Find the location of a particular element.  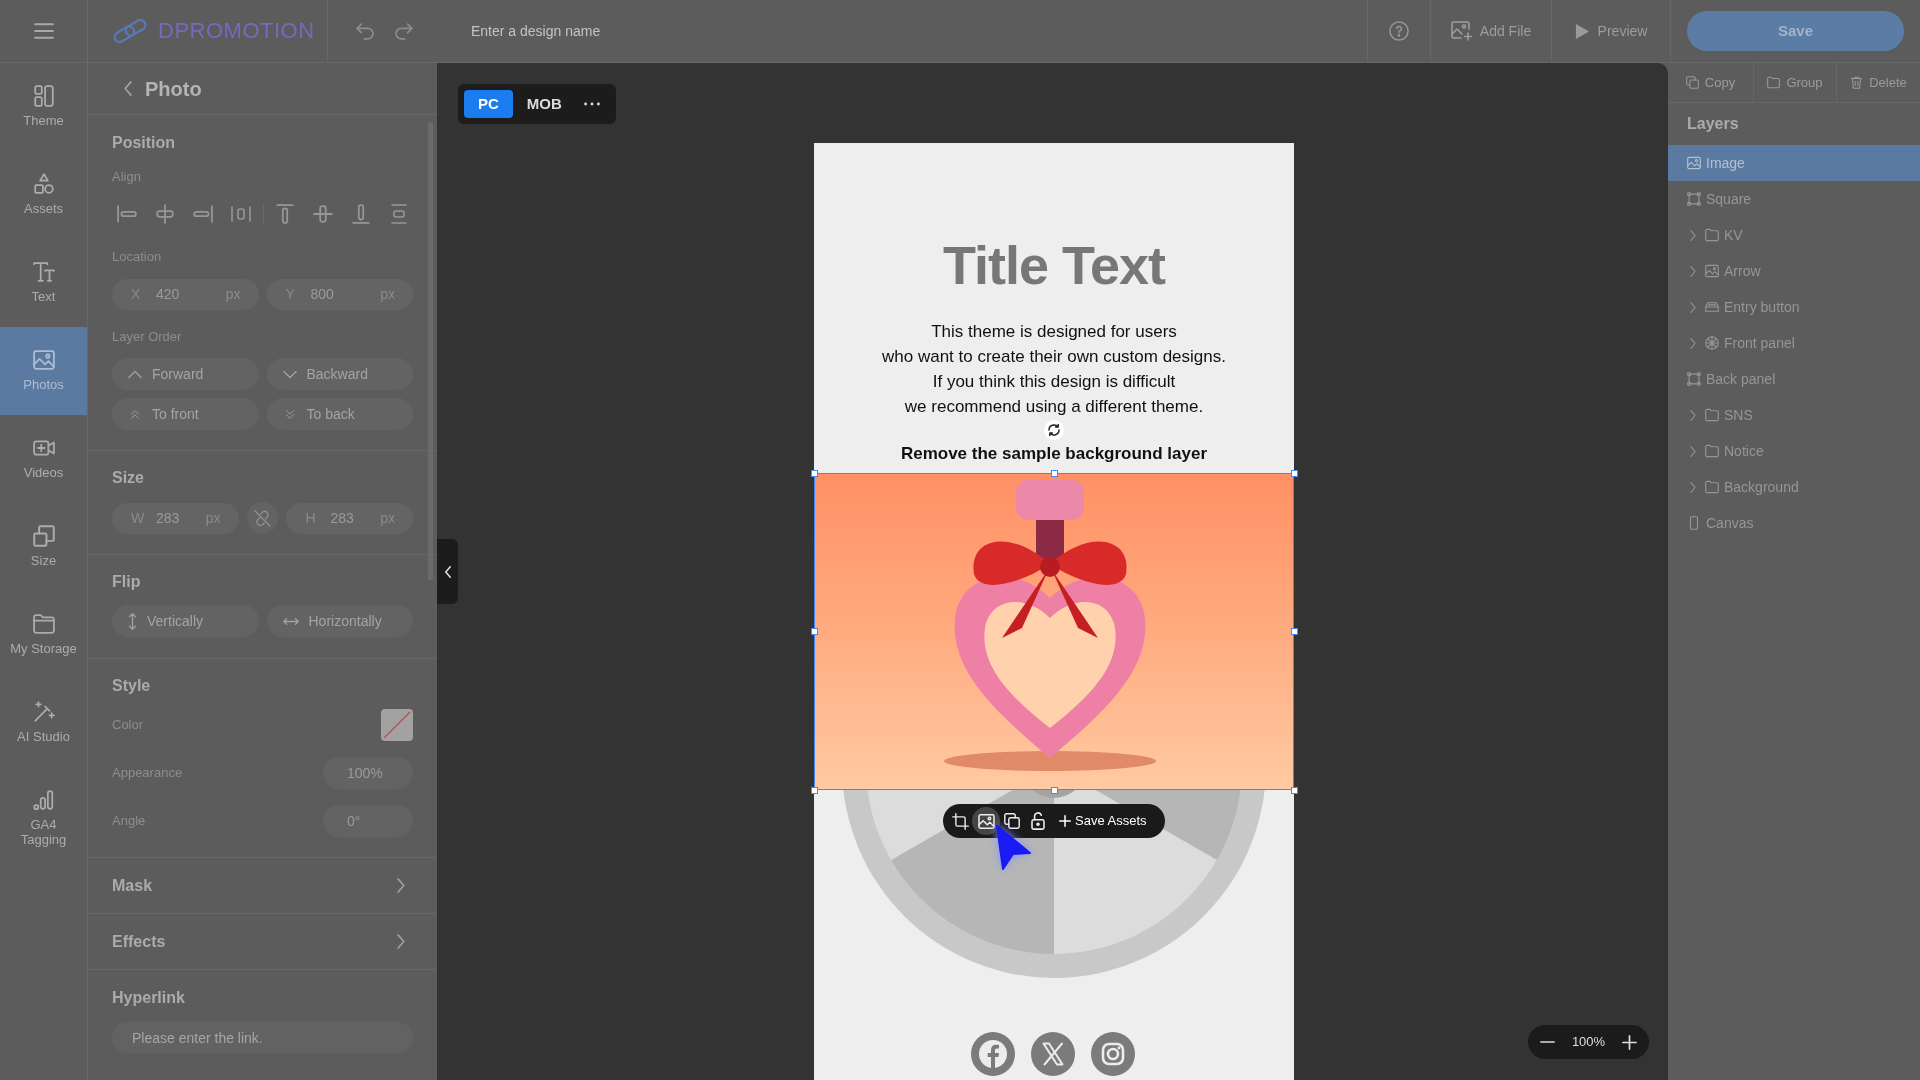

play-icon is located at coordinates (1582, 31).